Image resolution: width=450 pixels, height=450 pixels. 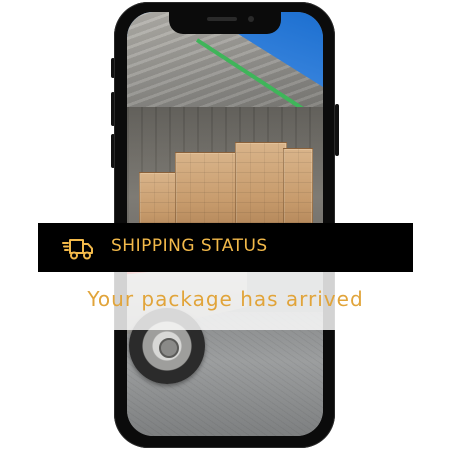 What do you see at coordinates (251, 19) in the screenshot?
I see `phone-camera` at bounding box center [251, 19].